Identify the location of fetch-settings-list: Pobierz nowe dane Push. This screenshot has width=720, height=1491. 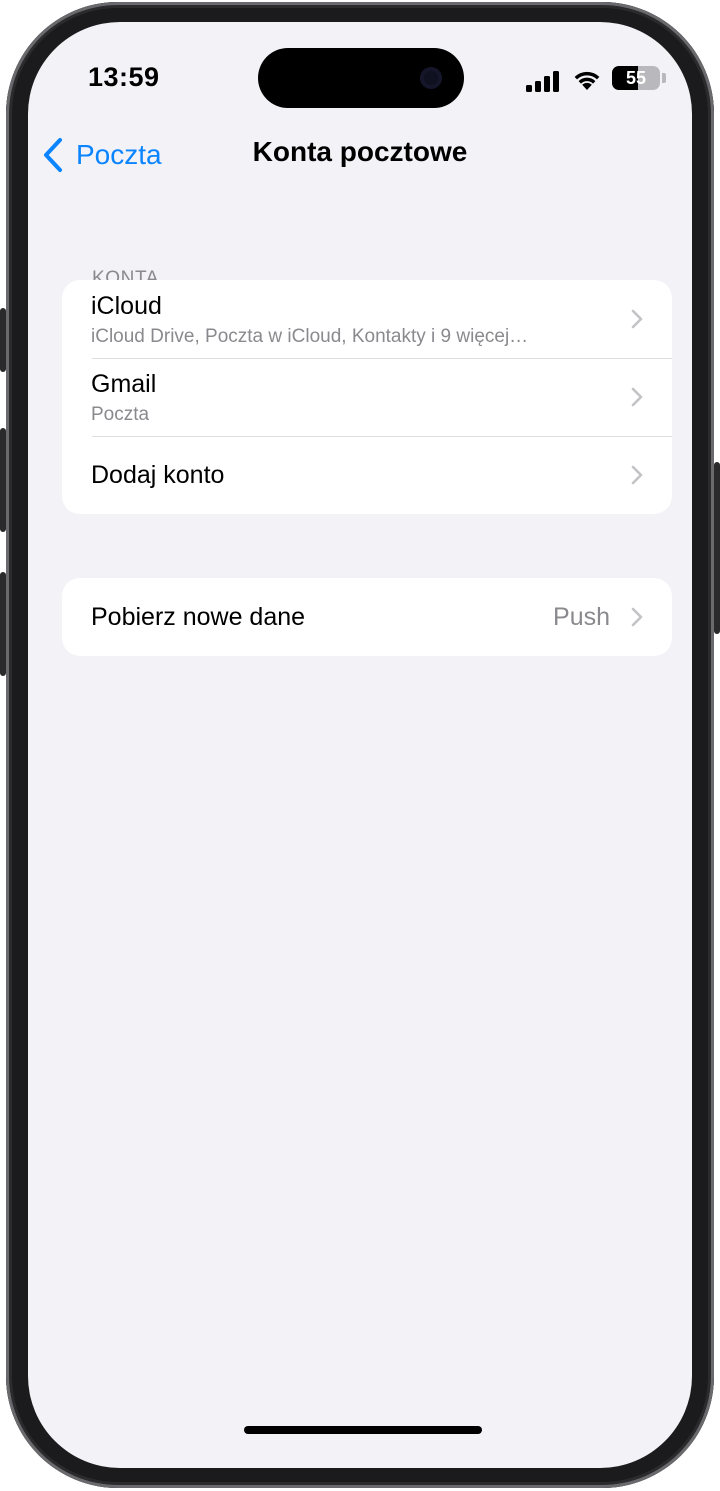
(367, 617).